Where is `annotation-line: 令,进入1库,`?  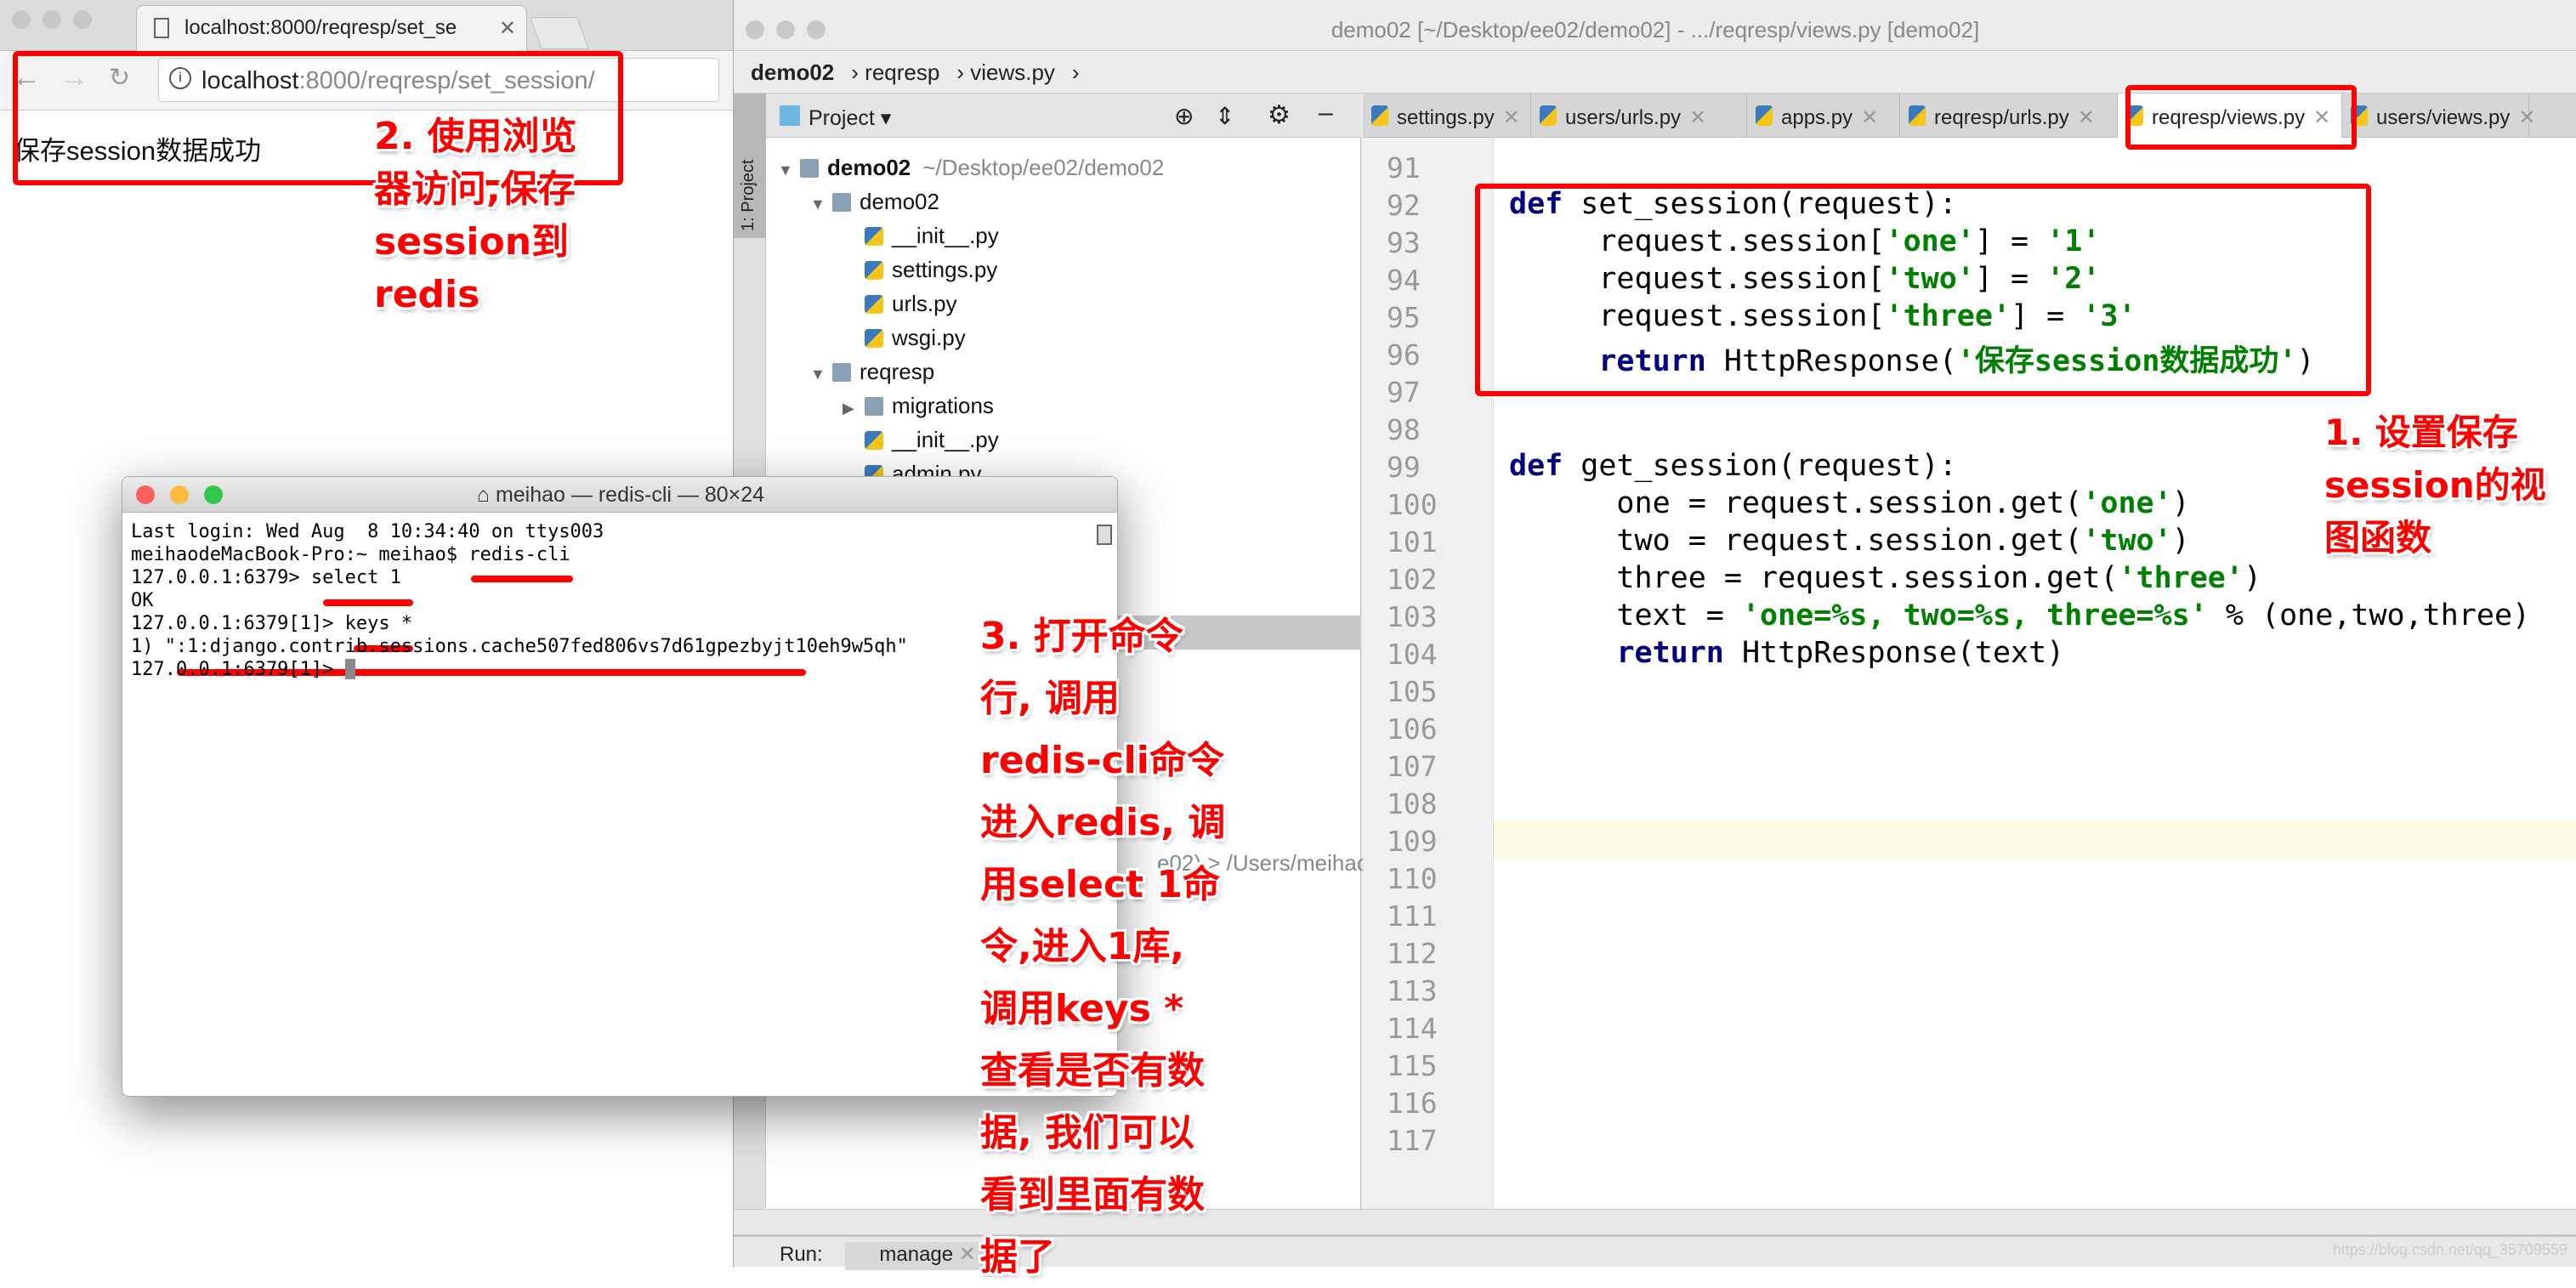 annotation-line: 令,进入1库, is located at coordinates (1083, 947).